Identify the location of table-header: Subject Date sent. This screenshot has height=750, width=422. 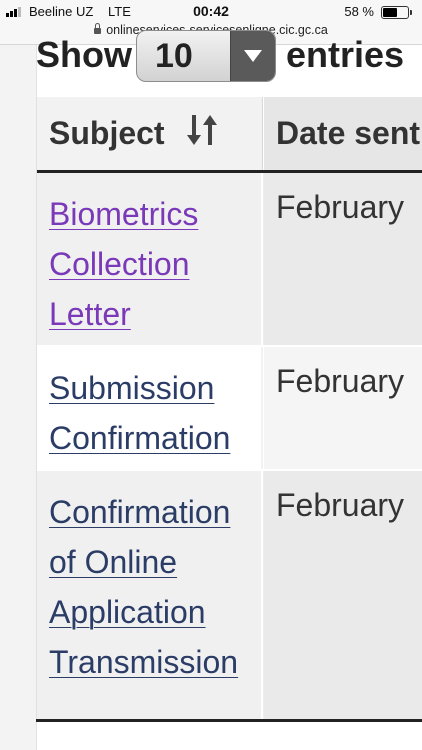
(229, 135).